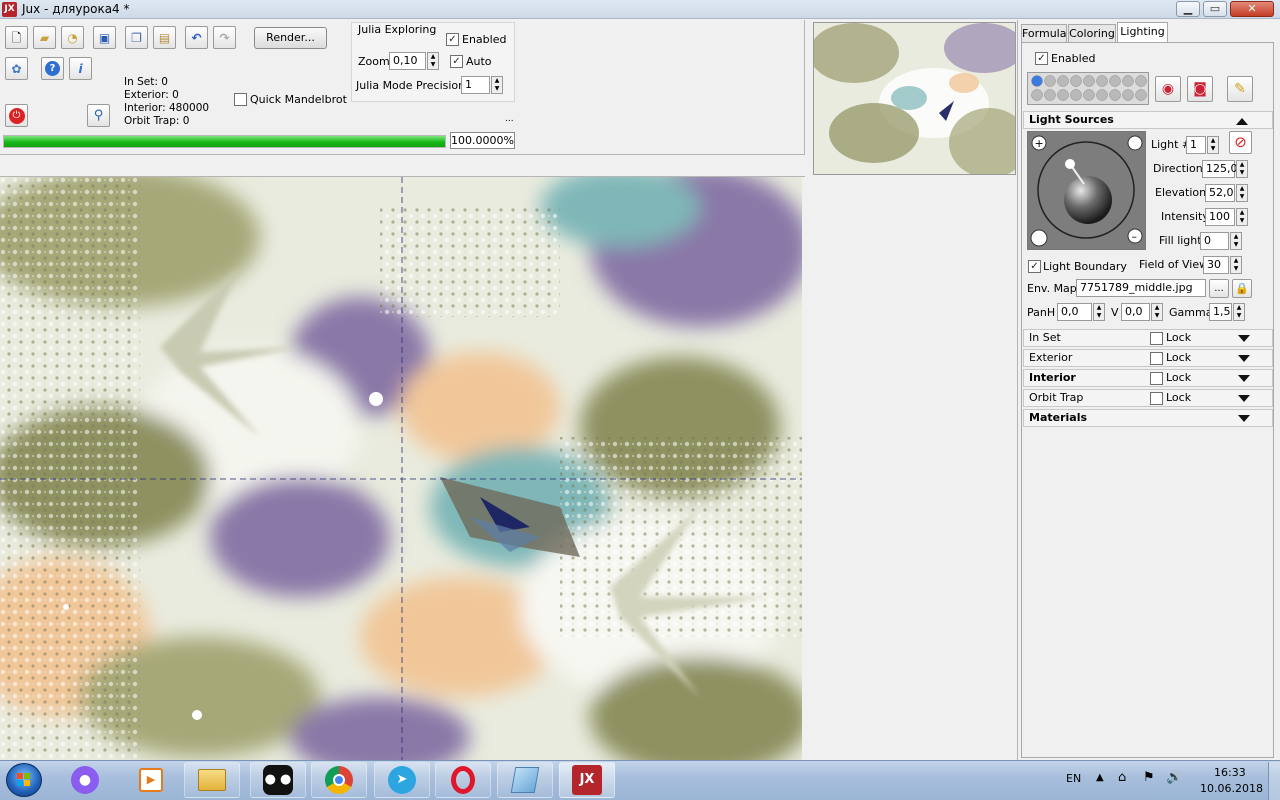 The width and height of the screenshot is (1280, 800). I want to click on section-exterior: Exterior Lock, so click(1148, 358).